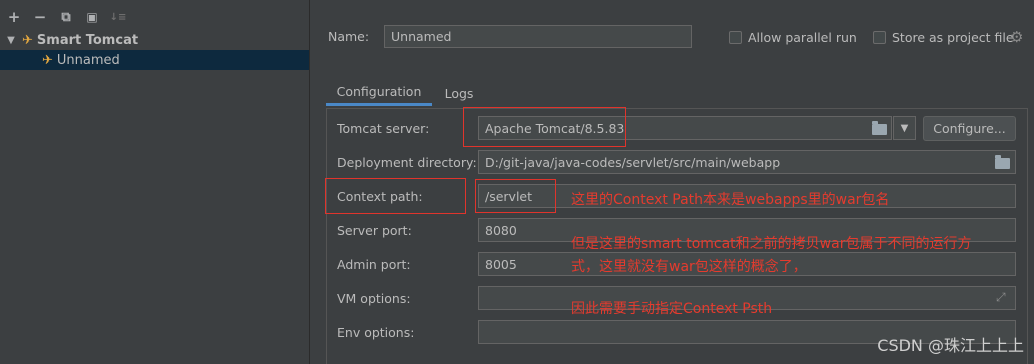 This screenshot has width=1034, height=364. I want to click on expand-icon: ⤢, so click(1001, 297).